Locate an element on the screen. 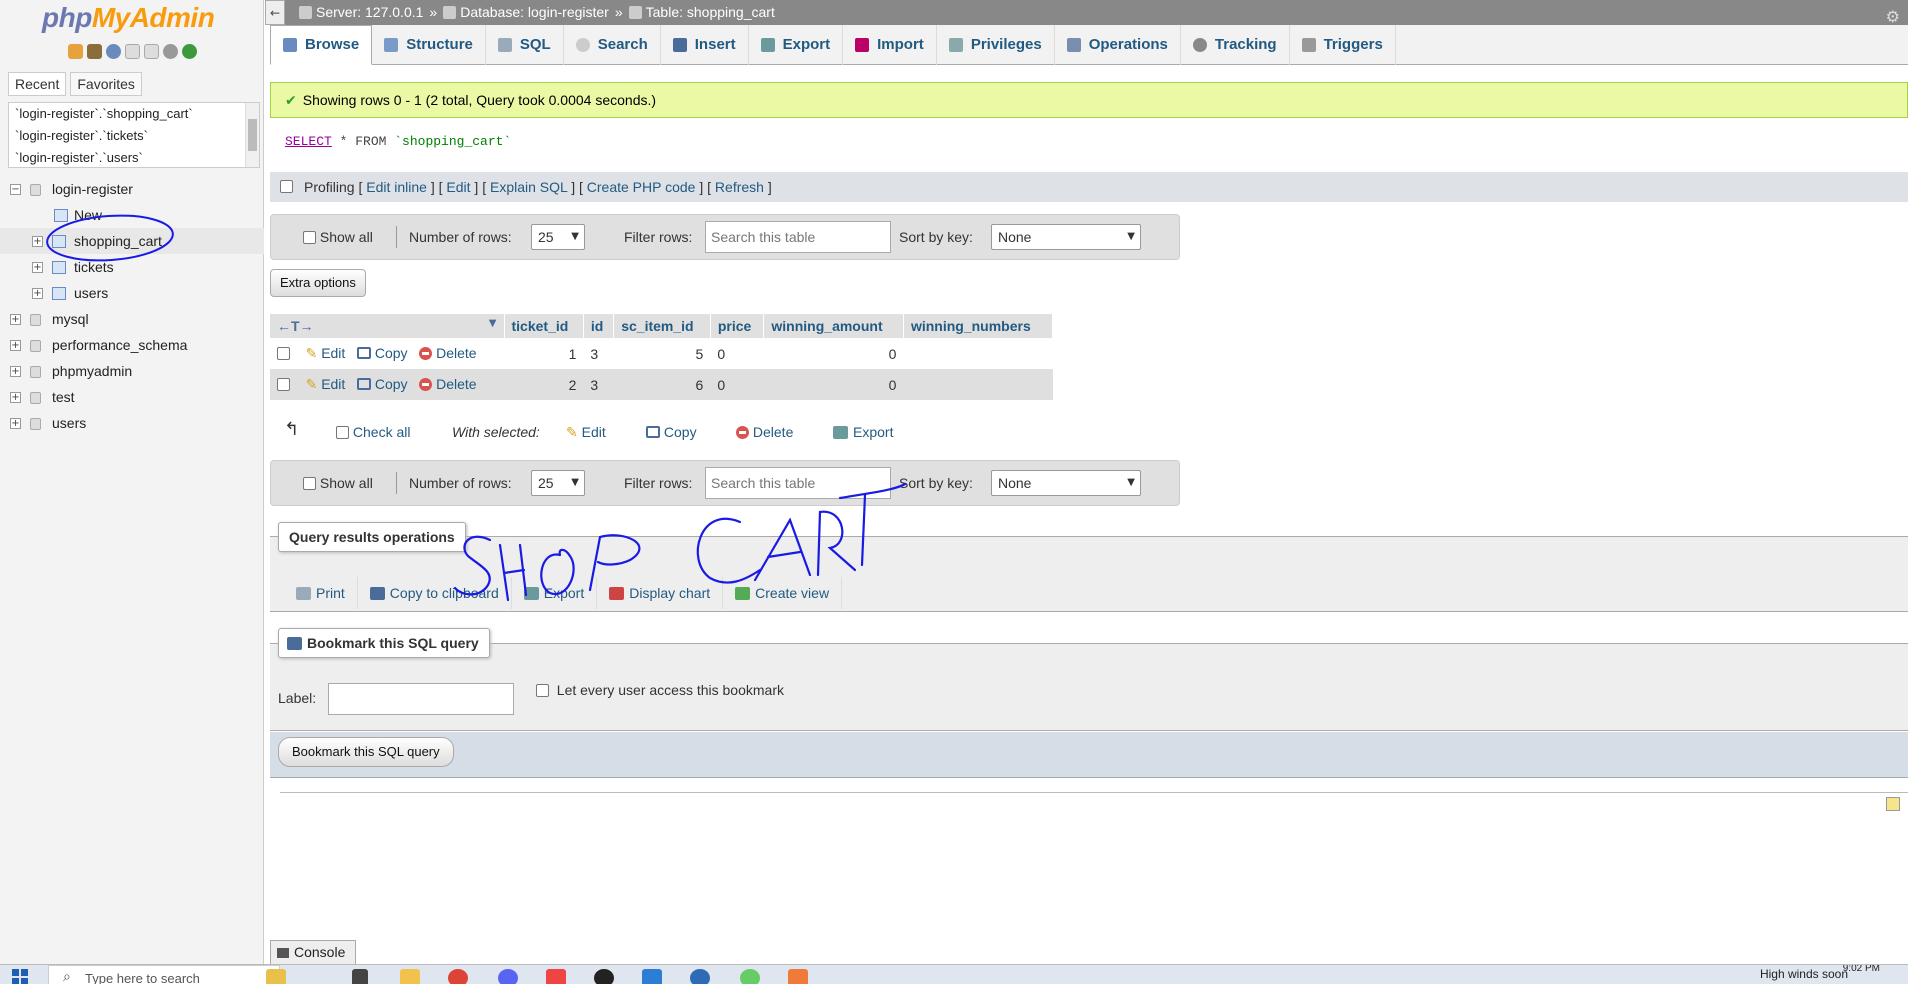  tree-table-users: + users is located at coordinates (132, 293).